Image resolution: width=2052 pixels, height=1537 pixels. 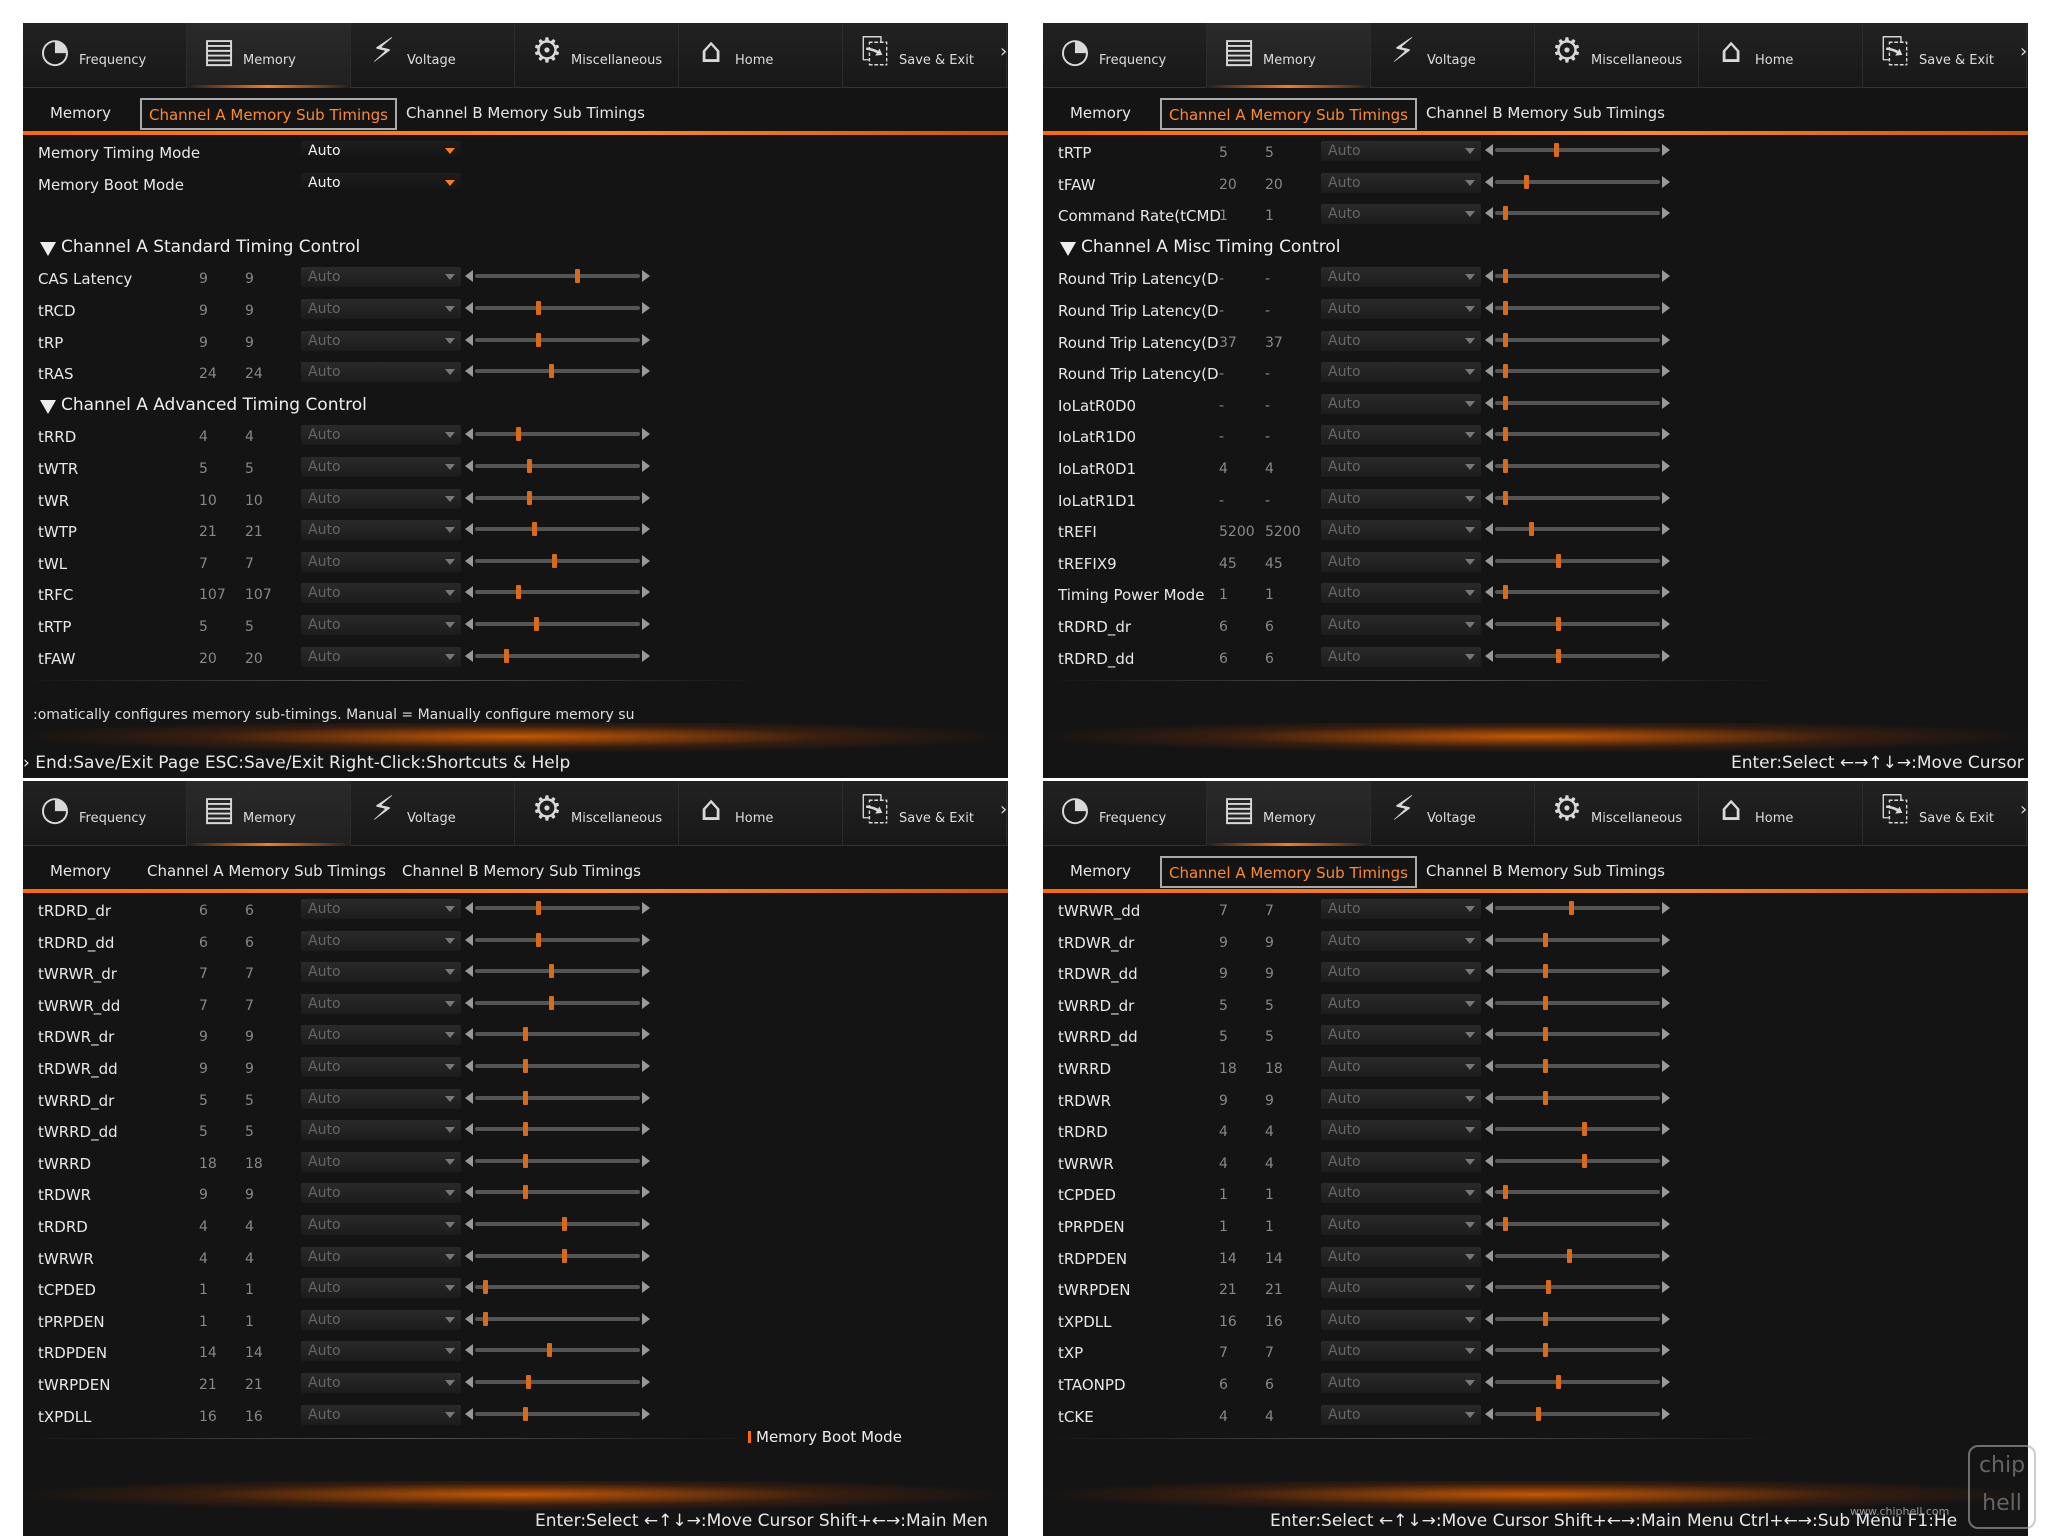 I want to click on timing-row-round-trip-latency-d: Round Trip Latency(D - - Auto, so click(x=1535, y=278).